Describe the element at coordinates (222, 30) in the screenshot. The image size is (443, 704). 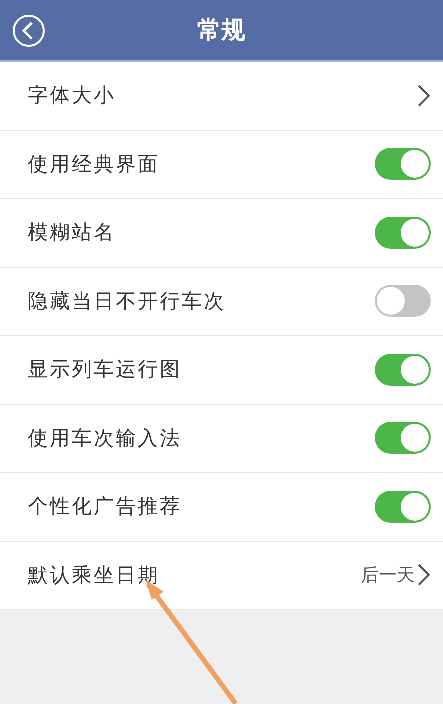
I see `page-title: 常规` at that location.